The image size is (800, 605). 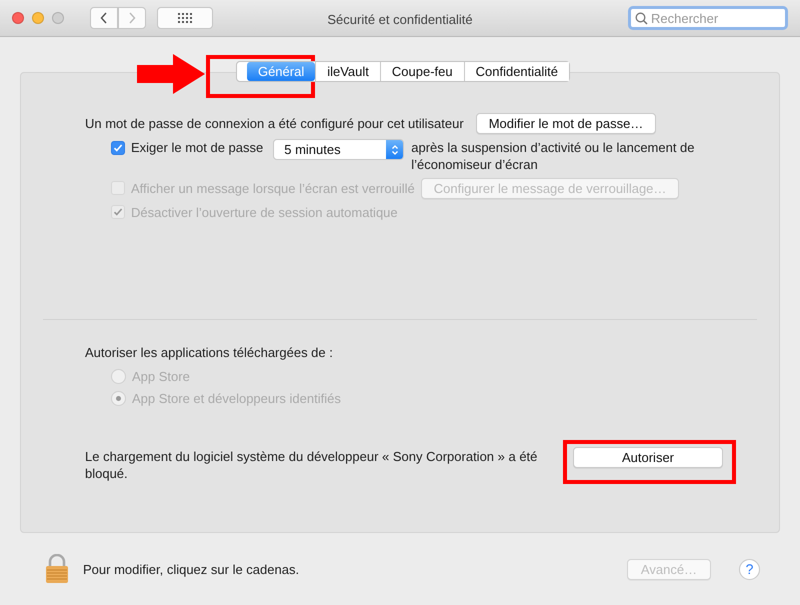 I want to click on tab: Confidentialité, so click(x=517, y=71).